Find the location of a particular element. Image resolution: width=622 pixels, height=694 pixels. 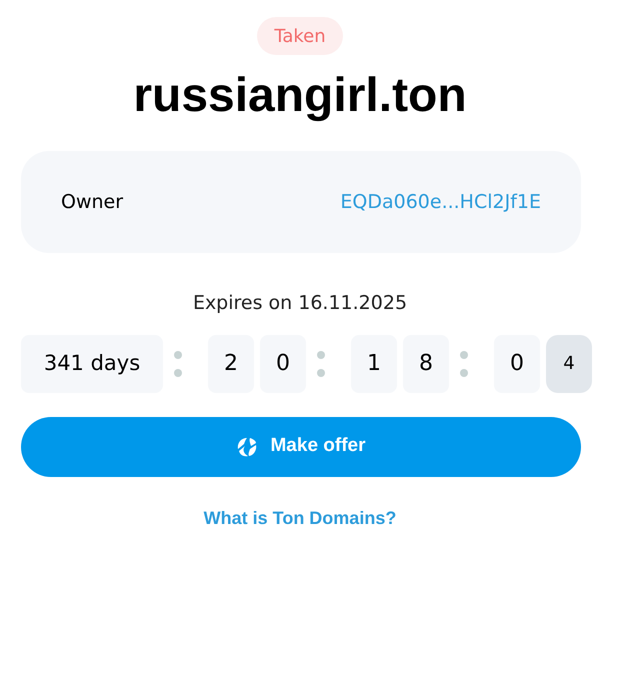

expiry-text: Expires on 16.11.2025 is located at coordinates (300, 303).